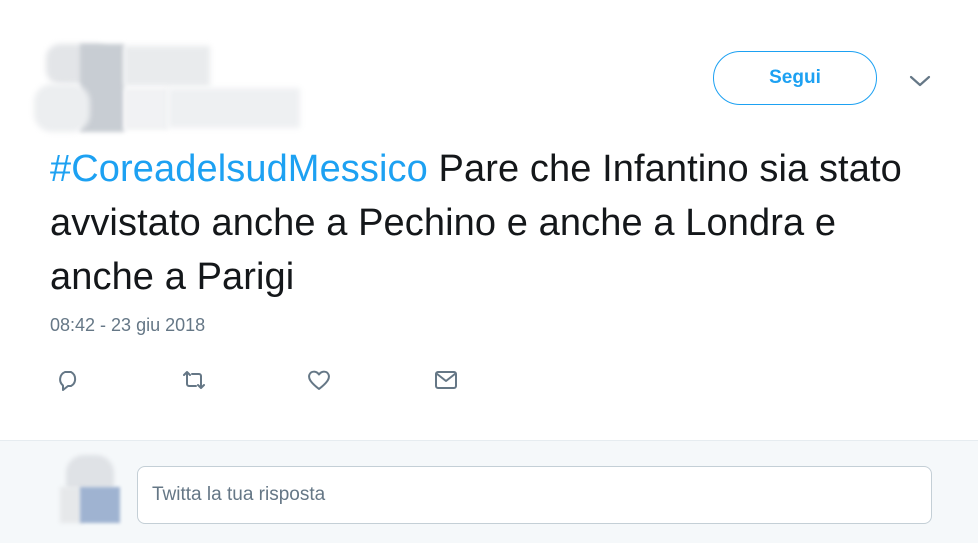 The image size is (978, 543). What do you see at coordinates (239, 169) in the screenshot?
I see `hashtag-link: #CoreadelsudMessico` at bounding box center [239, 169].